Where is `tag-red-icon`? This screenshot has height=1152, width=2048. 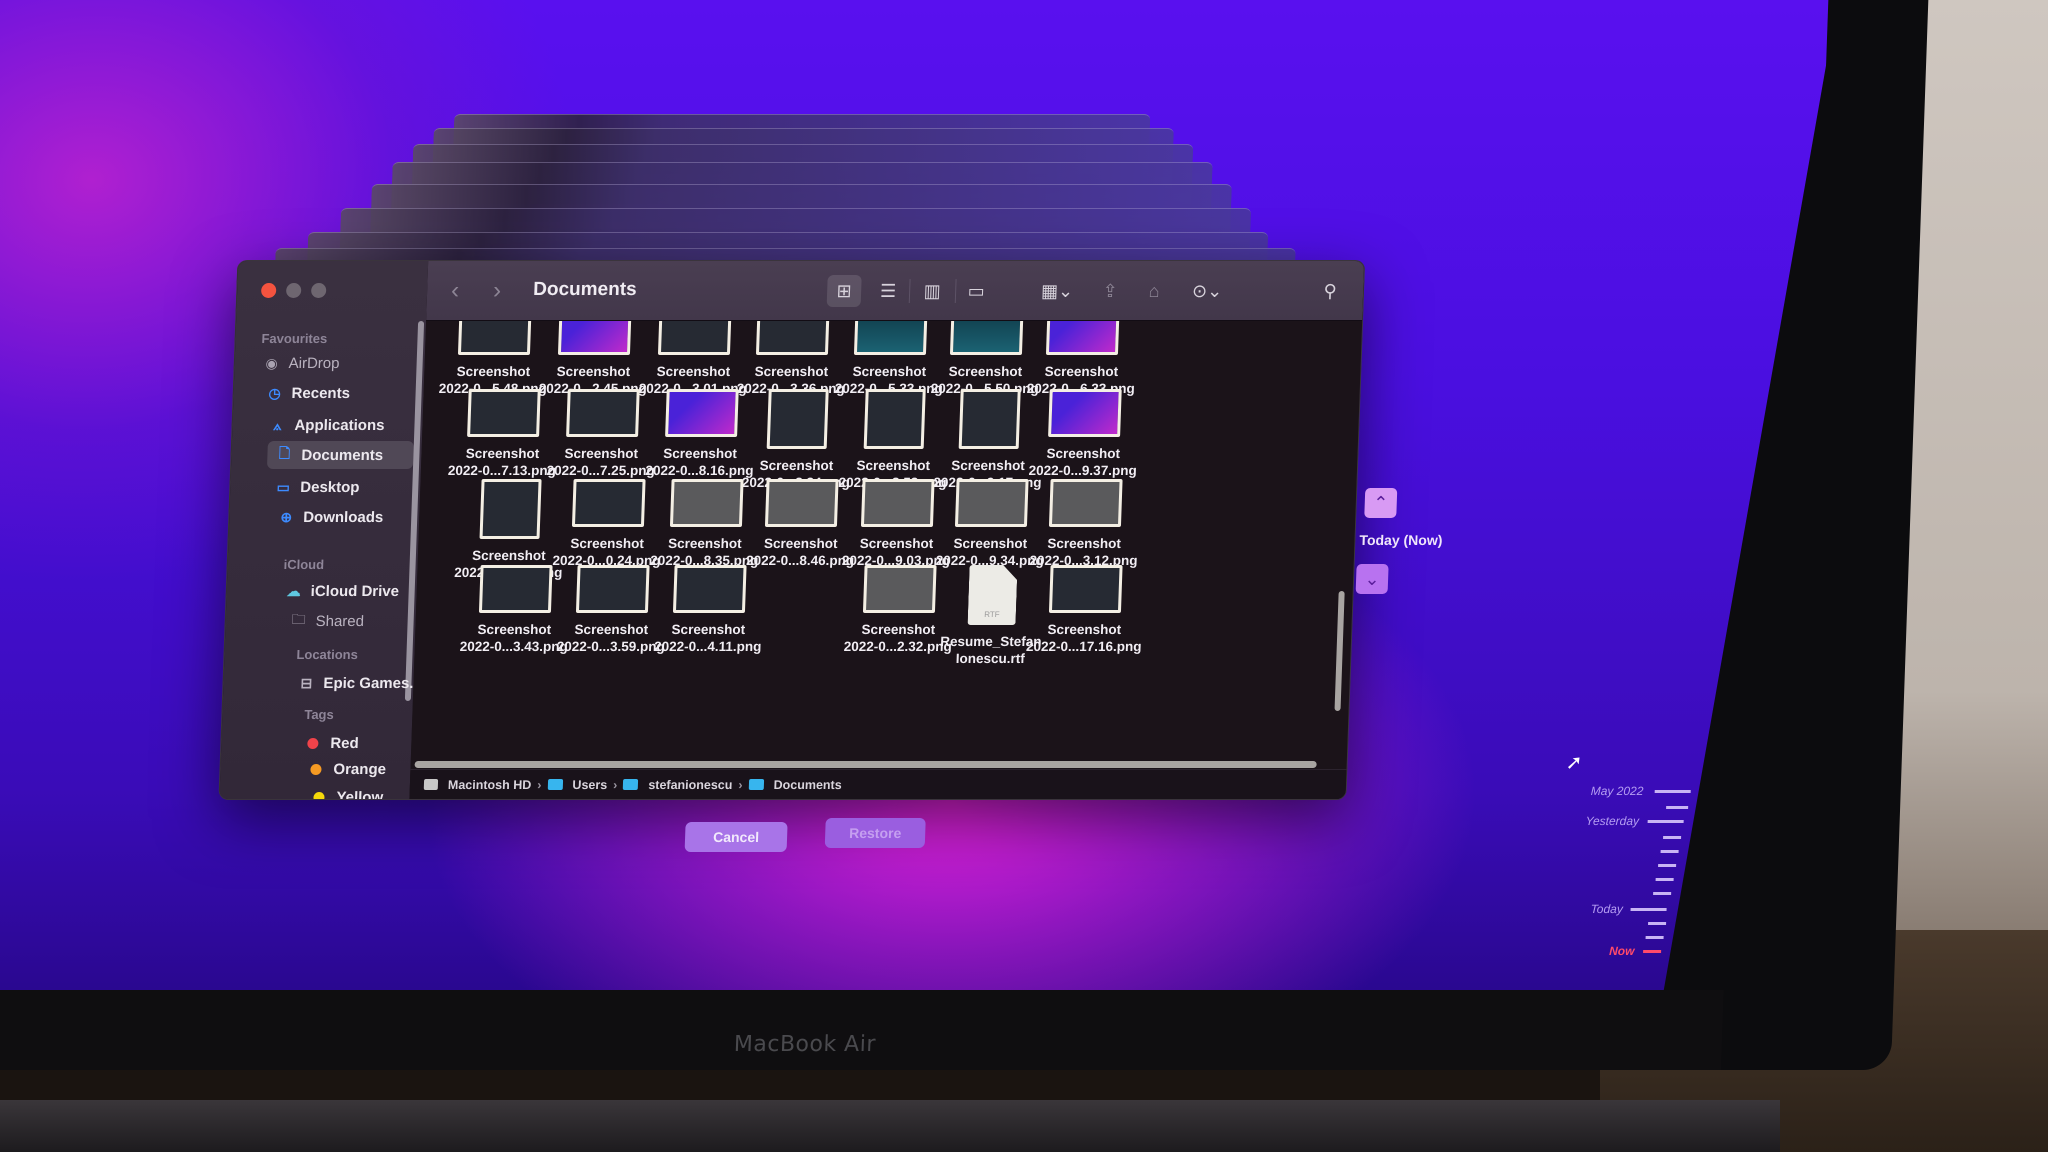 tag-red-icon is located at coordinates (312, 743).